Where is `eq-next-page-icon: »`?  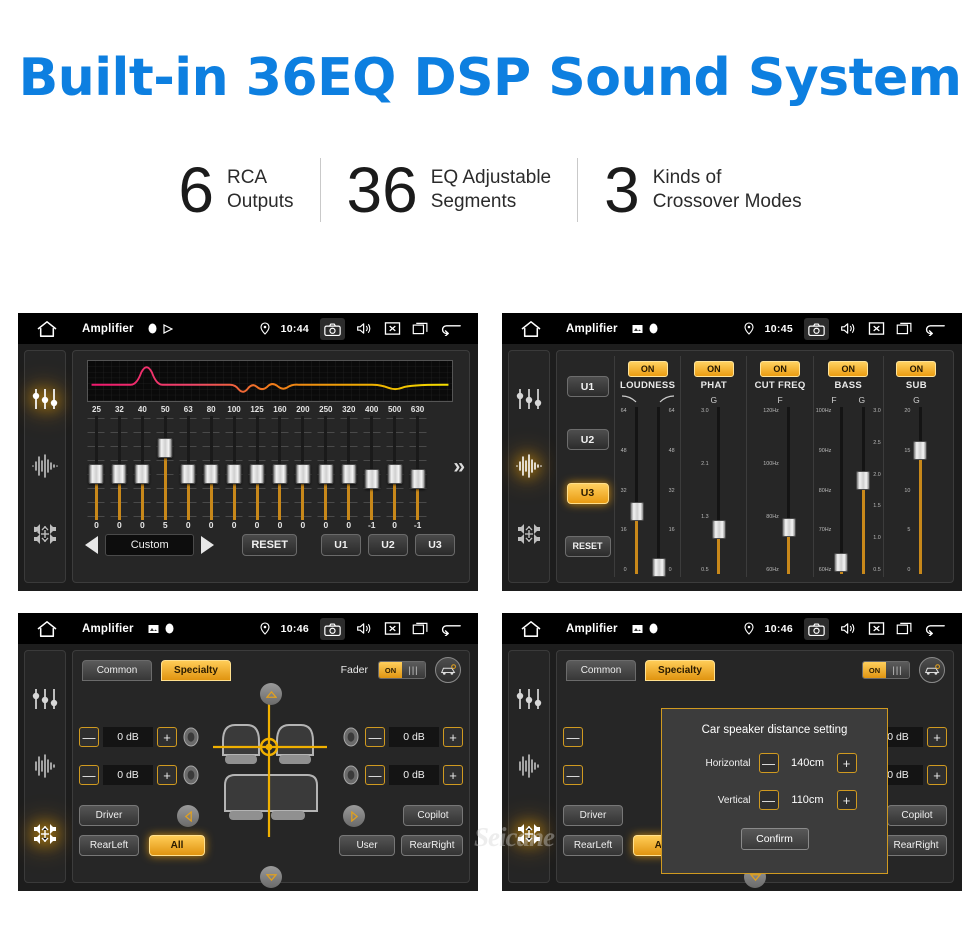
eq-next-page-icon: » is located at coordinates (459, 467).